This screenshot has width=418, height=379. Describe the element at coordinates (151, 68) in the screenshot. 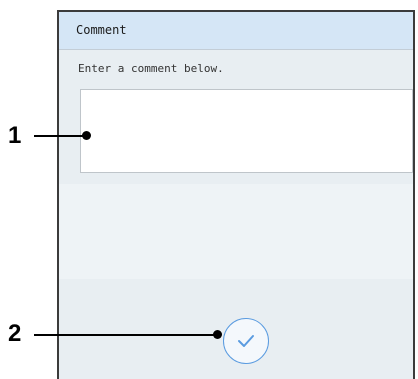

I see `instruction-text: Enter a comment below.` at that location.